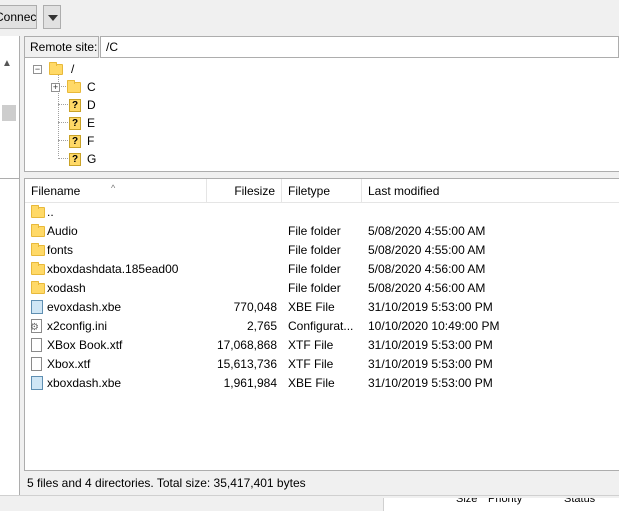 The height and width of the screenshot is (511, 619). Describe the element at coordinates (246, 345) in the screenshot. I see `file-size: 17,068,868` at that location.